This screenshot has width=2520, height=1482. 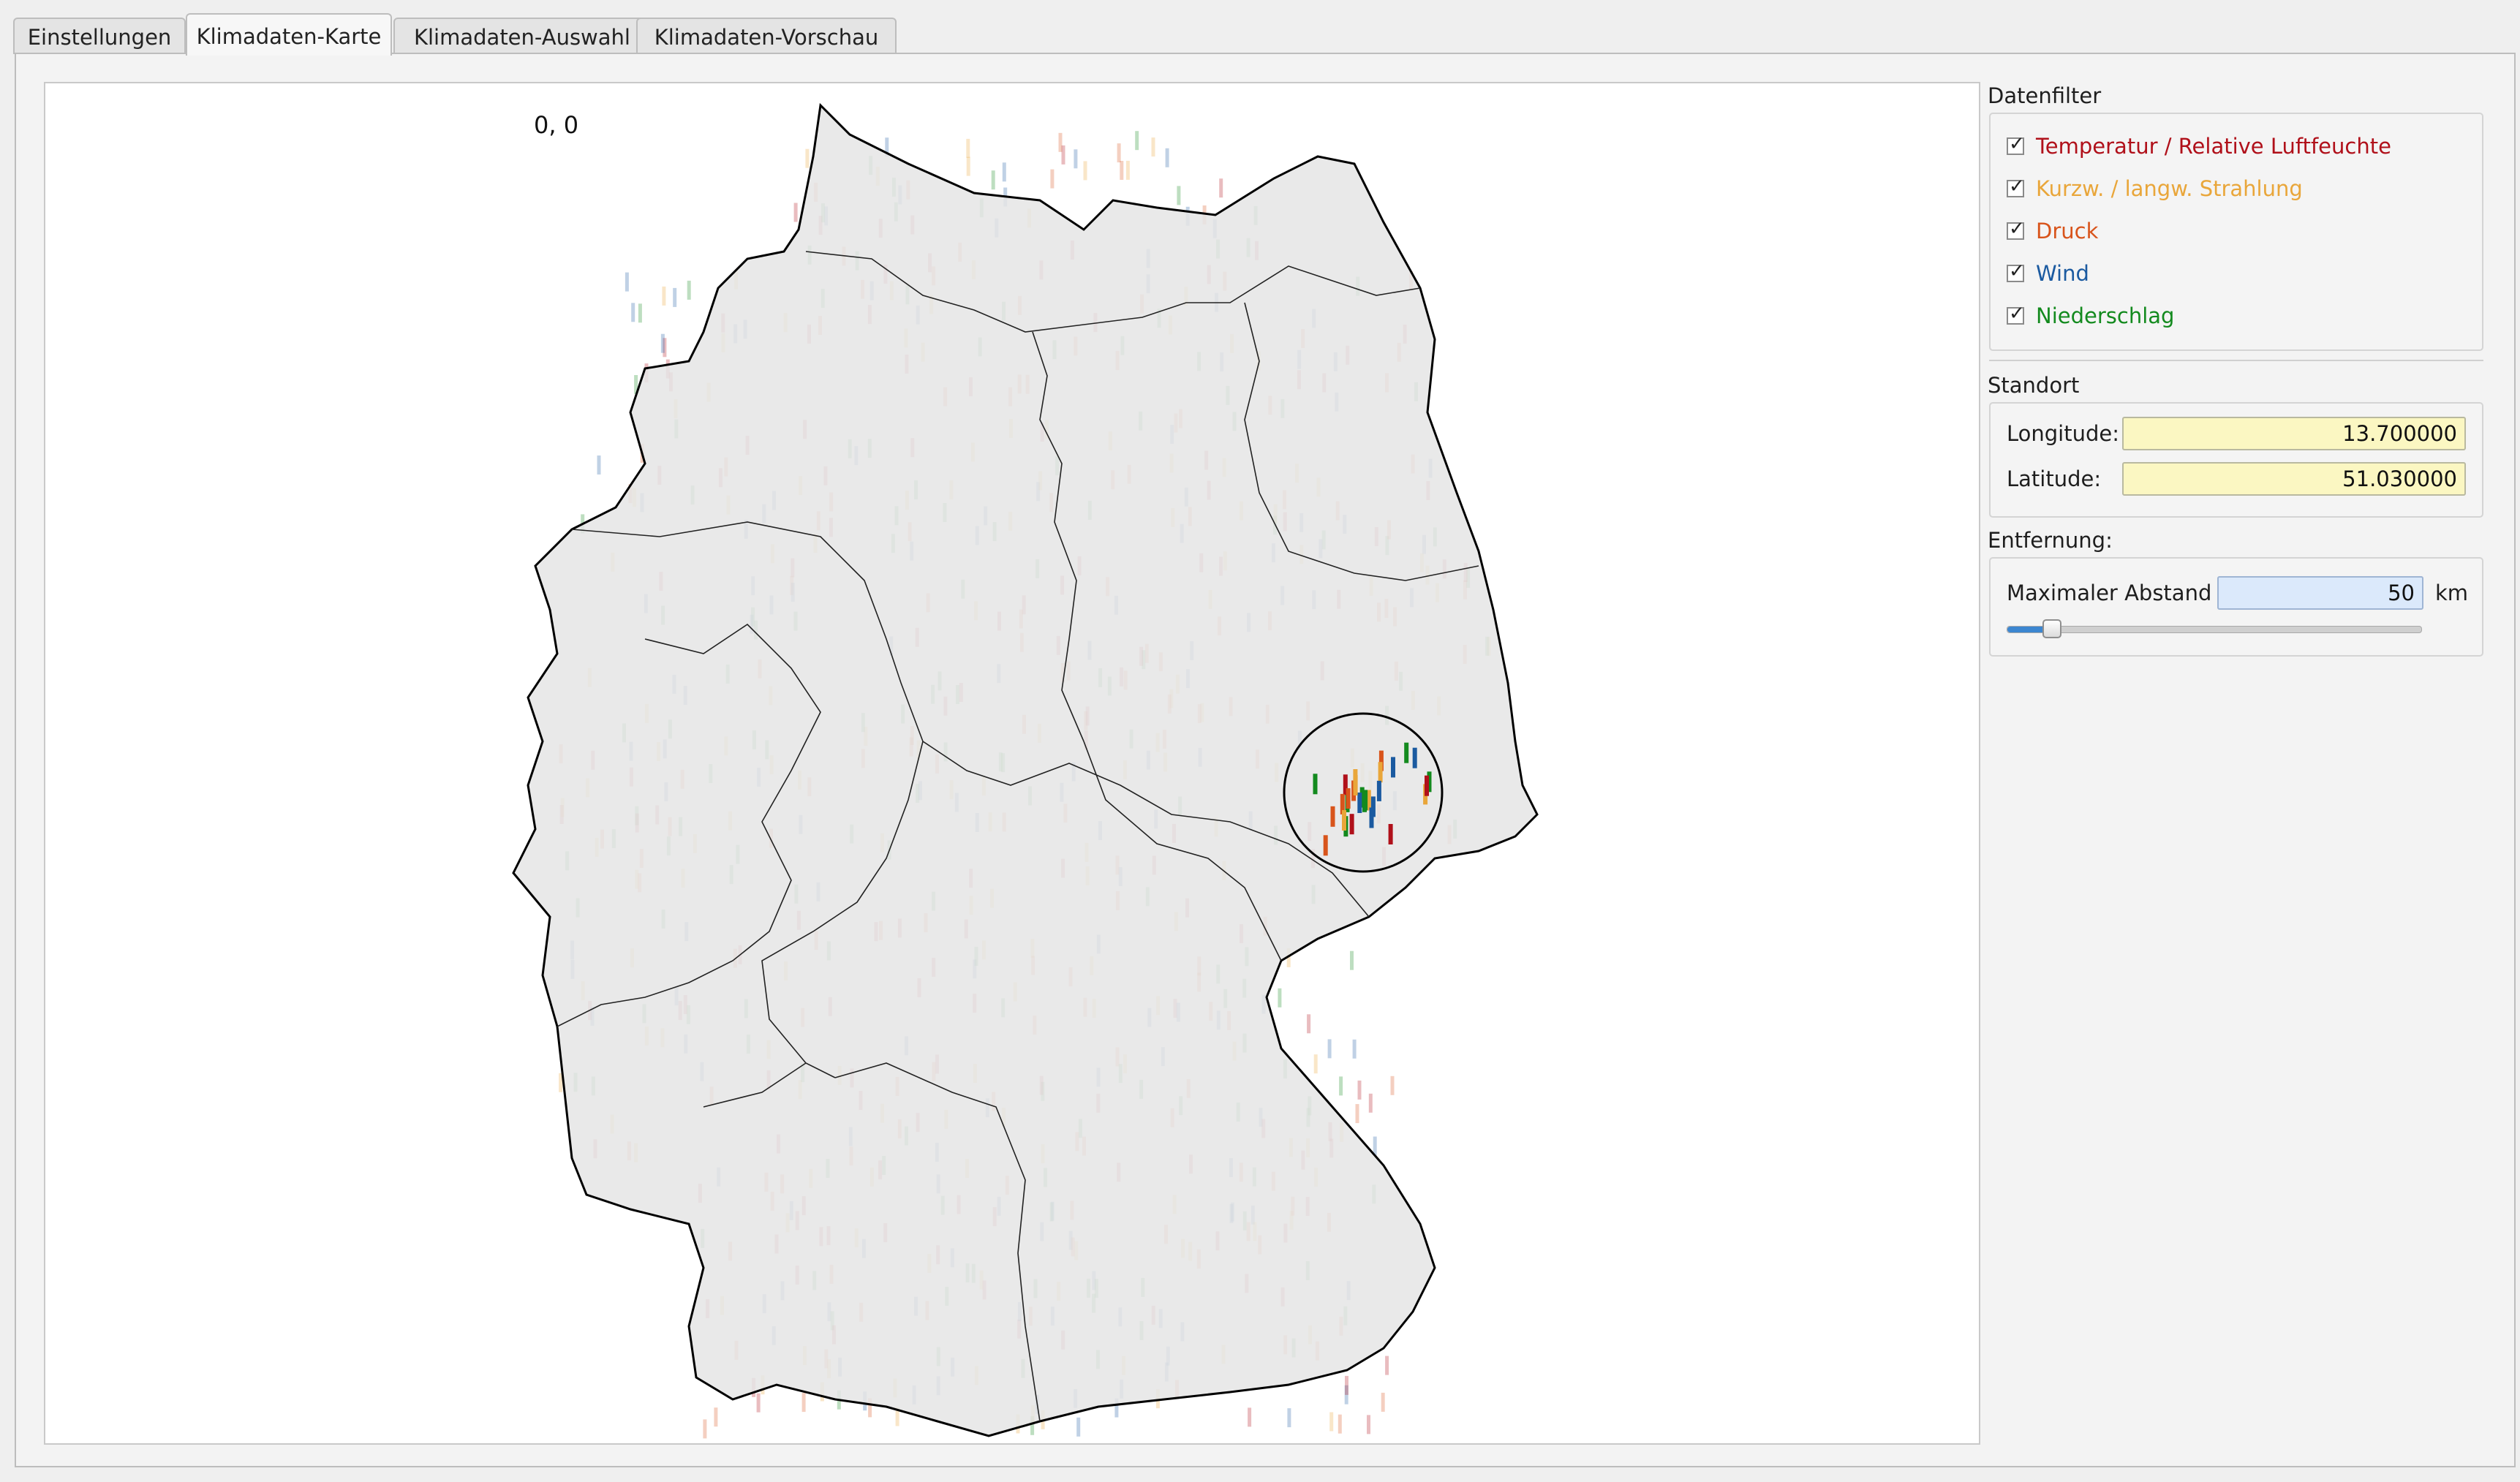 What do you see at coordinates (2214, 629) in the screenshot?
I see `distance-slider` at bounding box center [2214, 629].